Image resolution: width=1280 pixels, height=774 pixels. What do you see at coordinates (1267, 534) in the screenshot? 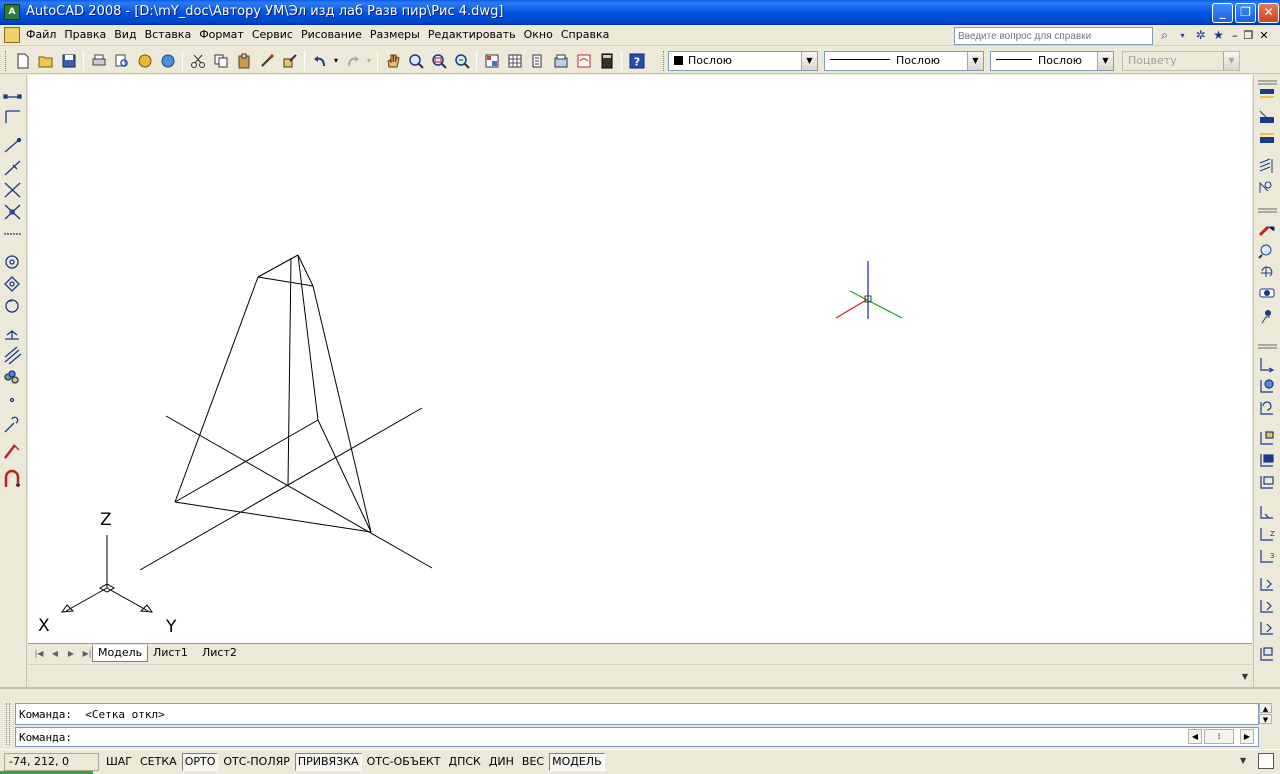
I see `ucs-z-axis-icon: Z` at bounding box center [1267, 534].